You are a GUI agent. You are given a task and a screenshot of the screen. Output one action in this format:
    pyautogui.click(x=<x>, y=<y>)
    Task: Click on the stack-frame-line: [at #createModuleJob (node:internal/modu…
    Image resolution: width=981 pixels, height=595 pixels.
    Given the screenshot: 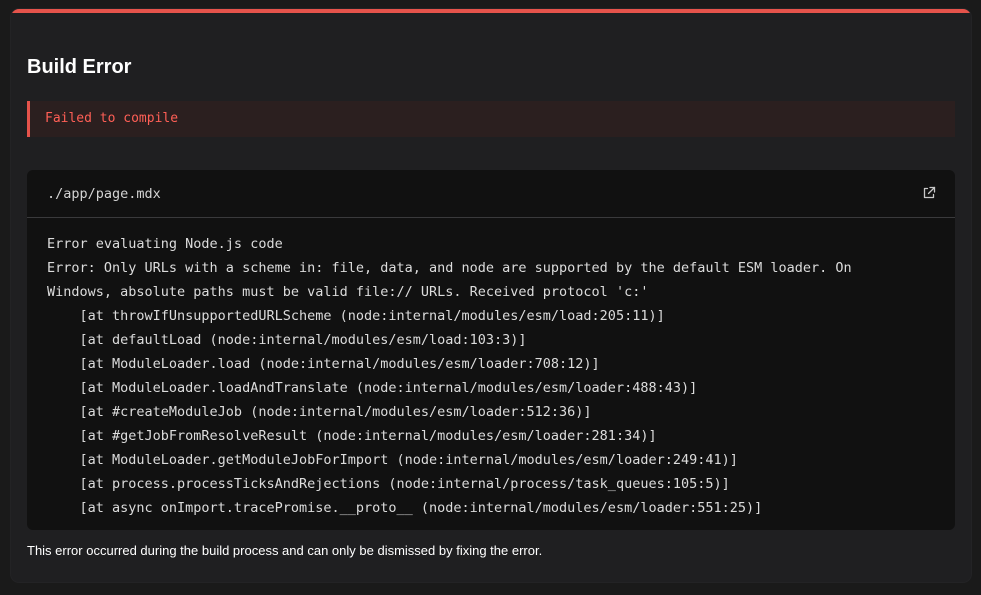 What is the action you would take?
    pyautogui.click(x=319, y=412)
    